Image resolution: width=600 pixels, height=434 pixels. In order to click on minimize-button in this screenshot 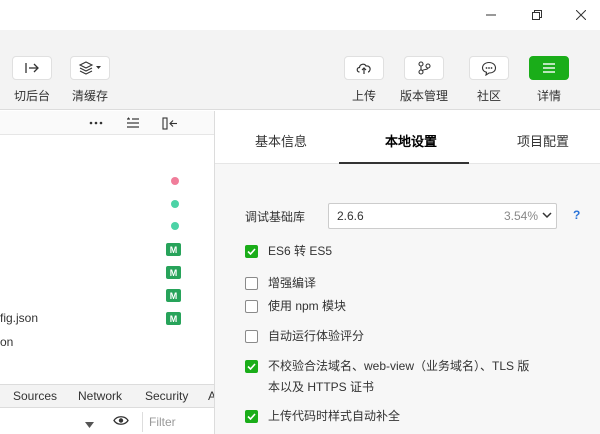, I will do `click(491, 15)`.